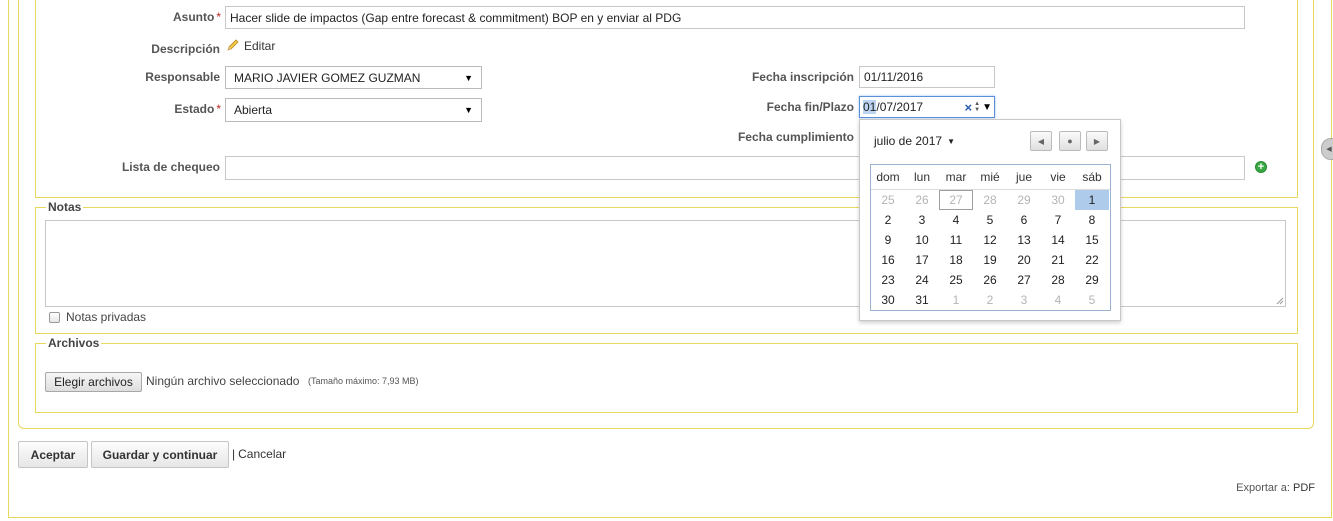 The height and width of the screenshot is (521, 1333). Describe the element at coordinates (888, 240) in the screenshot. I see `calendar-day: 9` at that location.